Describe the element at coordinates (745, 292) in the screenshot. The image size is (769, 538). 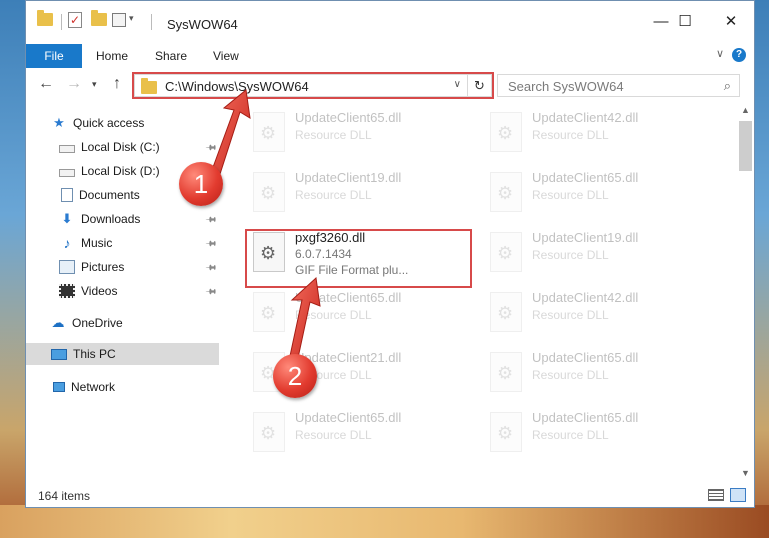
I see `vertical-scrollbar: ▲ ▼` at that location.